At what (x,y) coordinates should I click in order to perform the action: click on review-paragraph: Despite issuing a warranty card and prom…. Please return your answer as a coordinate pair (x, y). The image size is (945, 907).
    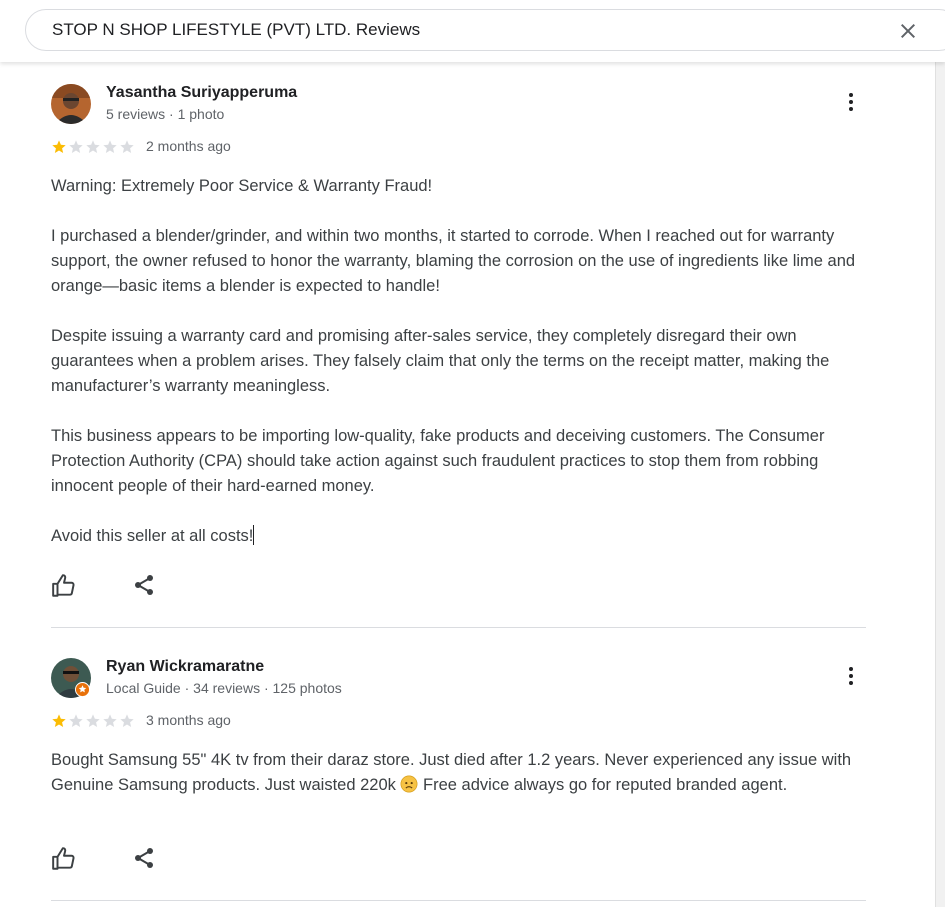
    Looking at the image, I should click on (440, 361).